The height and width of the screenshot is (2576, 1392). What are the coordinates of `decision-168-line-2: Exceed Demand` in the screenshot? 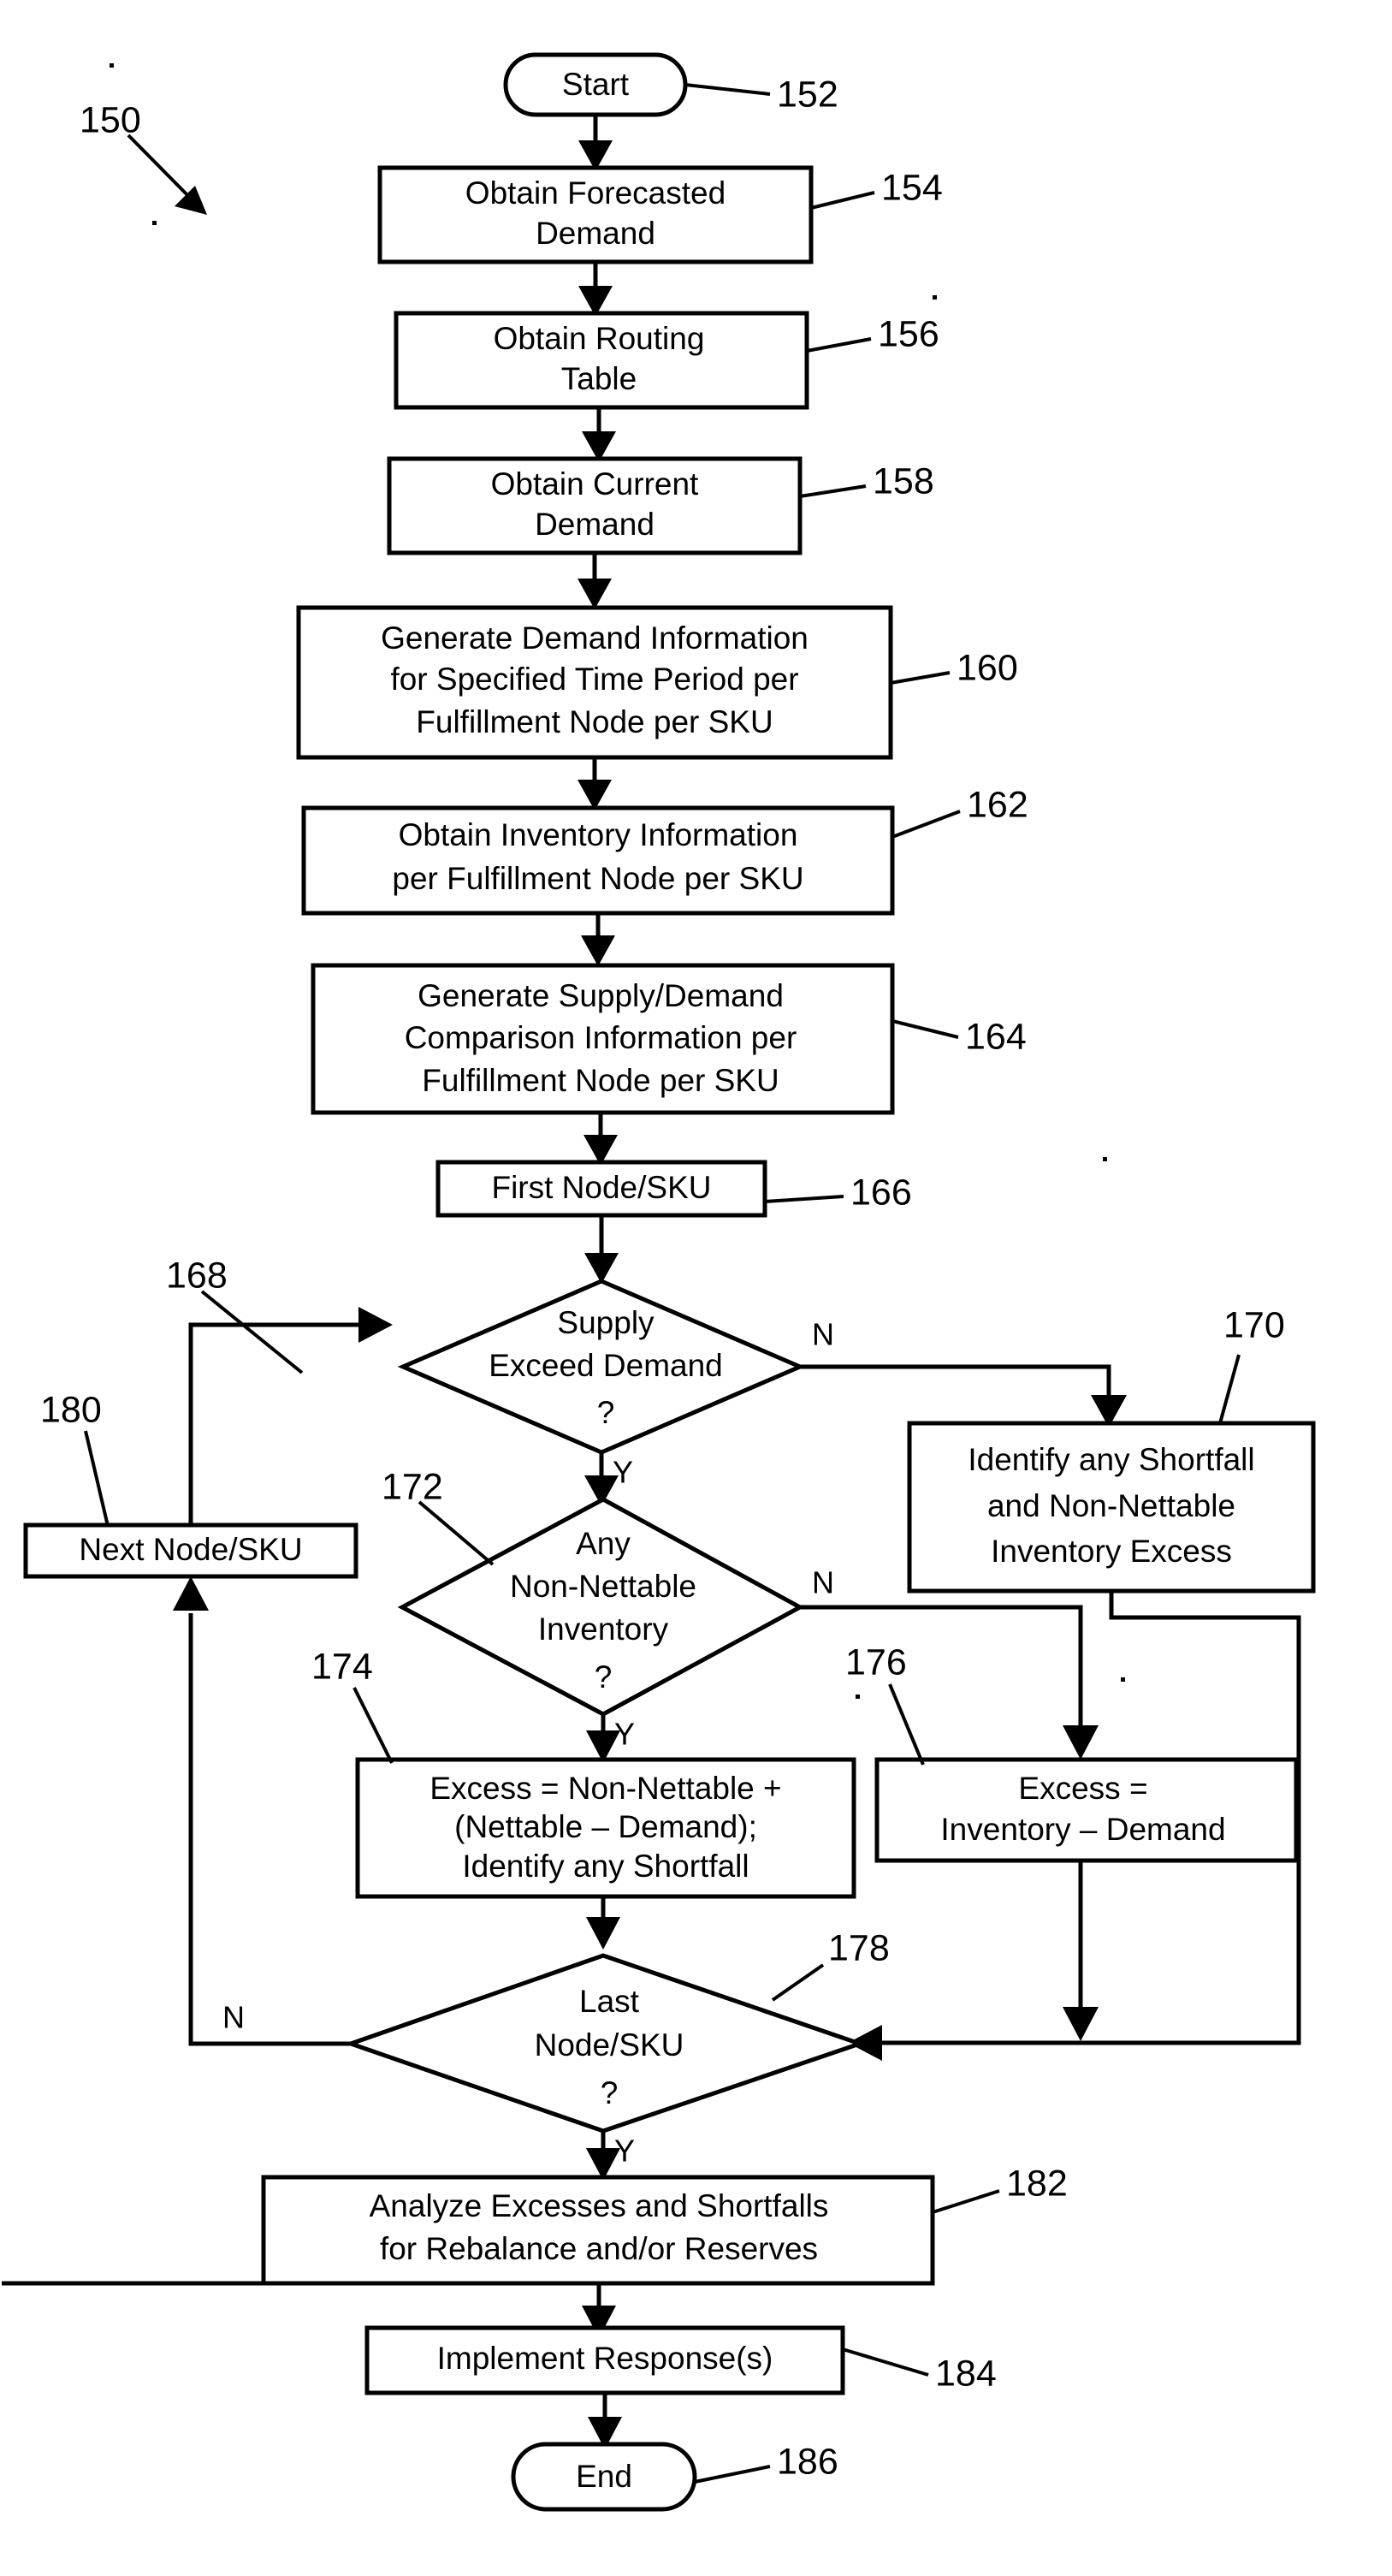 It's located at (606, 1365).